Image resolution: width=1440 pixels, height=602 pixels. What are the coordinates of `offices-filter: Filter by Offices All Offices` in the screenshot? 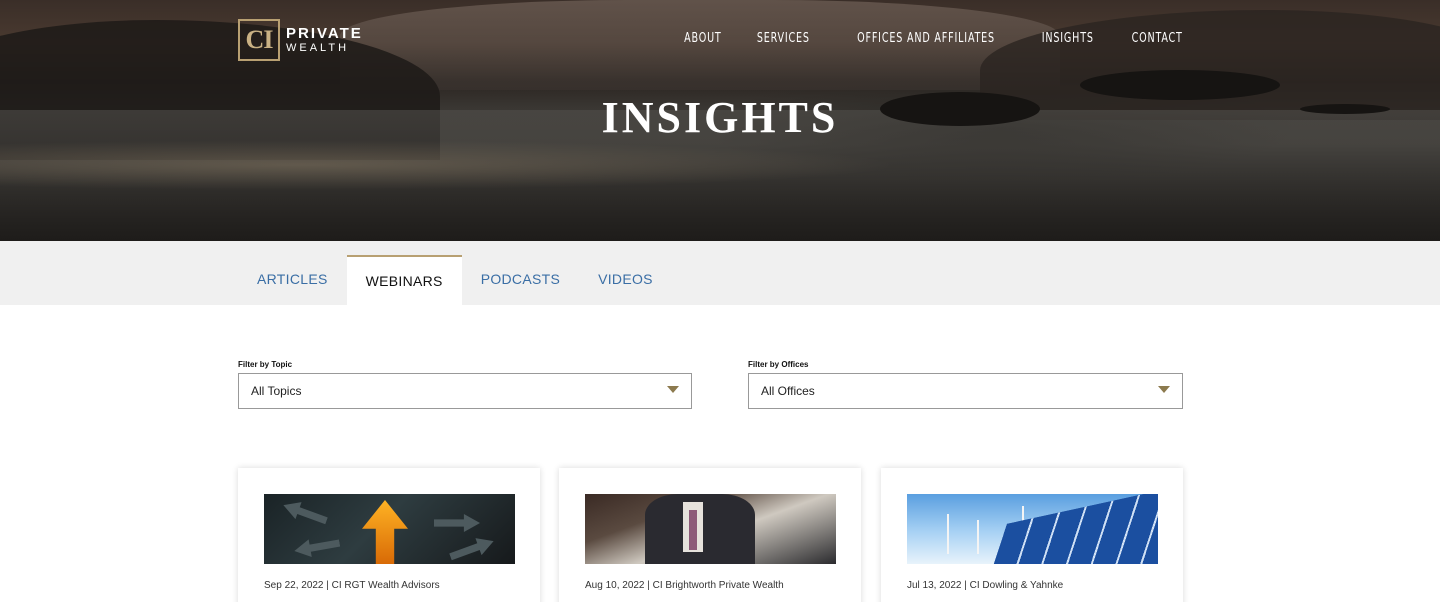 It's located at (965, 384).